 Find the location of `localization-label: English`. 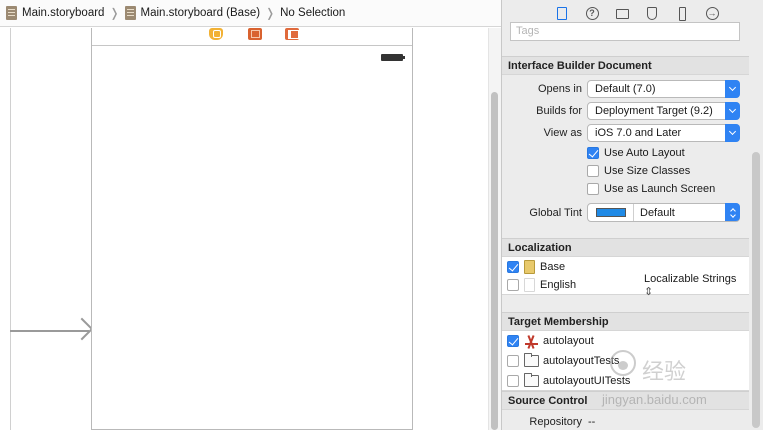

localization-label: English is located at coordinates (558, 285).